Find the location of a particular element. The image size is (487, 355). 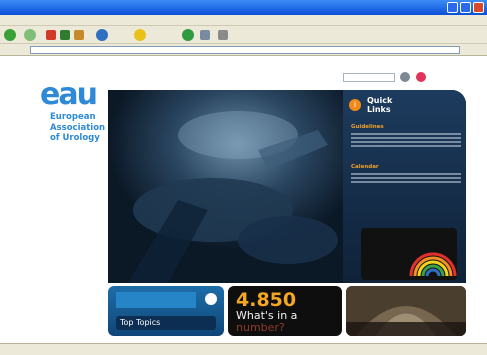

org-name: European Association of Urology is located at coordinates (78, 127).